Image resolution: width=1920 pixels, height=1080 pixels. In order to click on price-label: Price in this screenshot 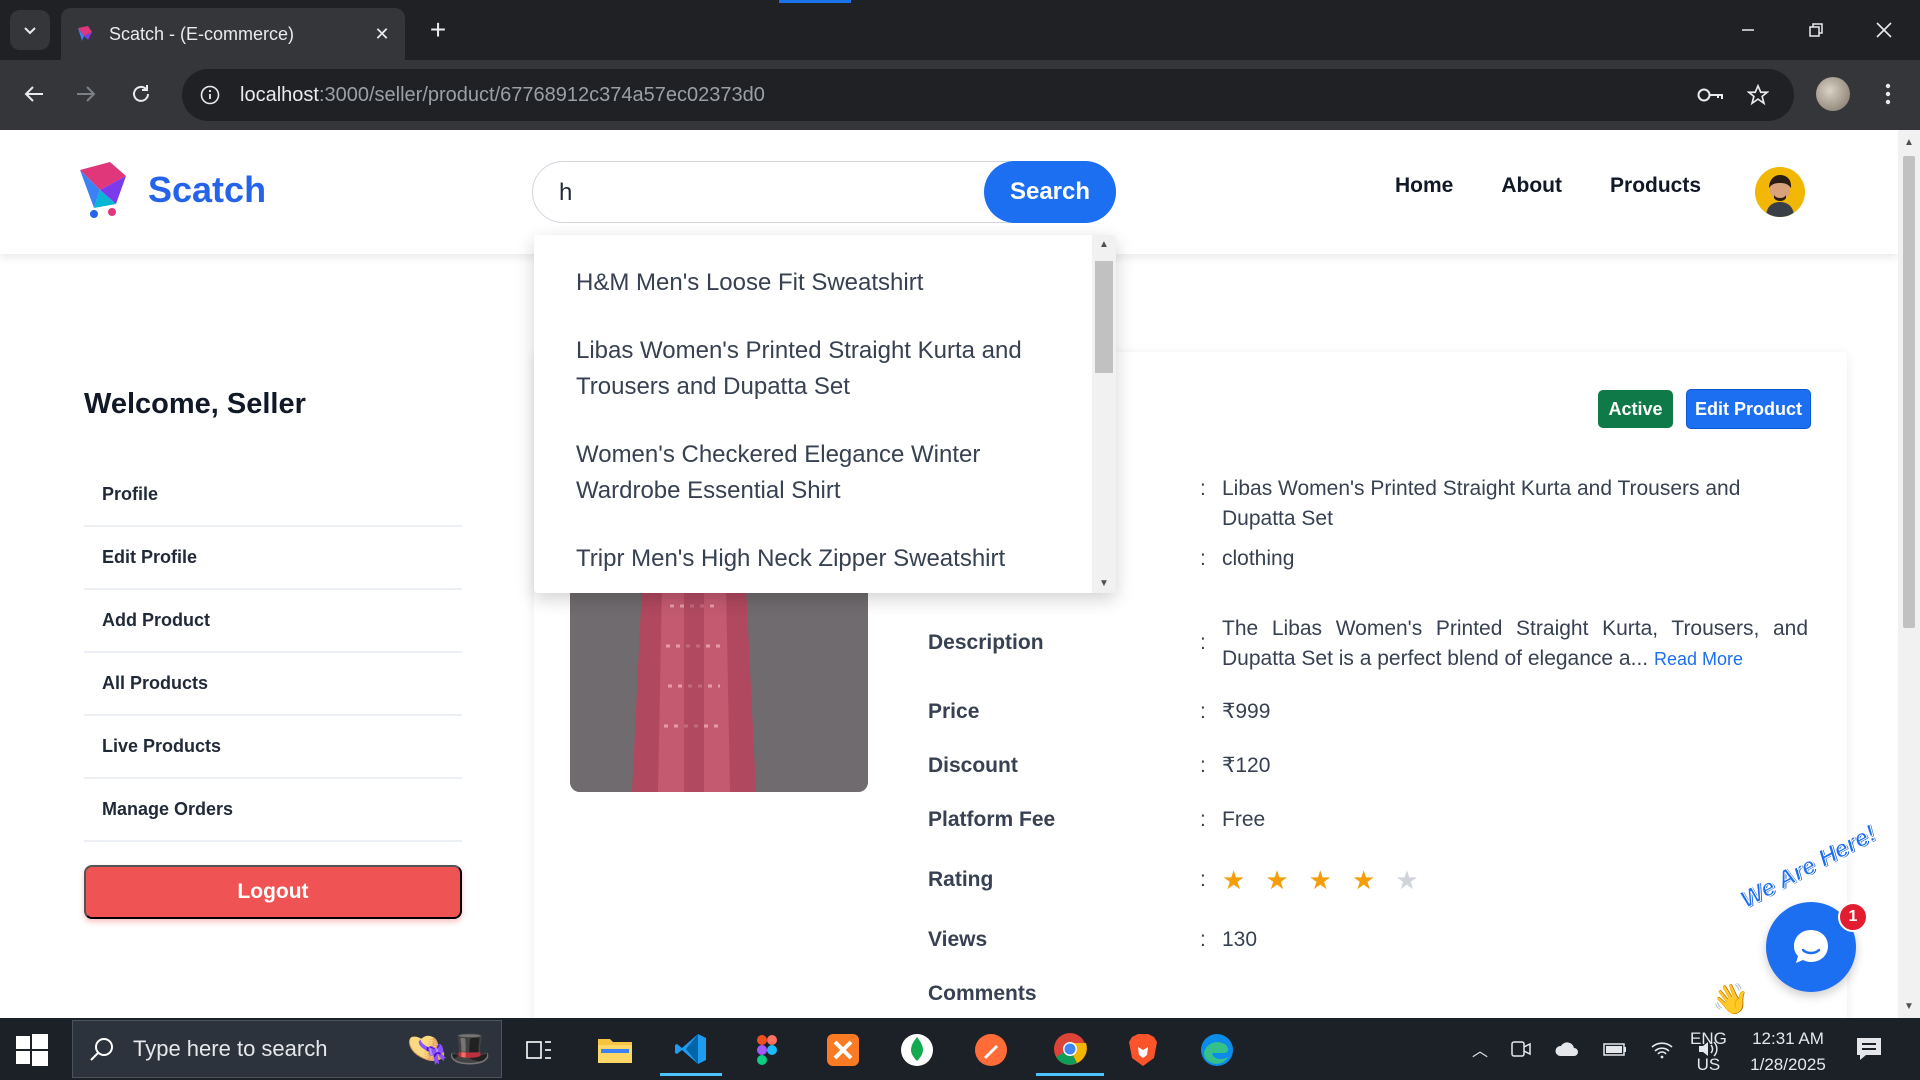, I will do `click(954, 711)`.